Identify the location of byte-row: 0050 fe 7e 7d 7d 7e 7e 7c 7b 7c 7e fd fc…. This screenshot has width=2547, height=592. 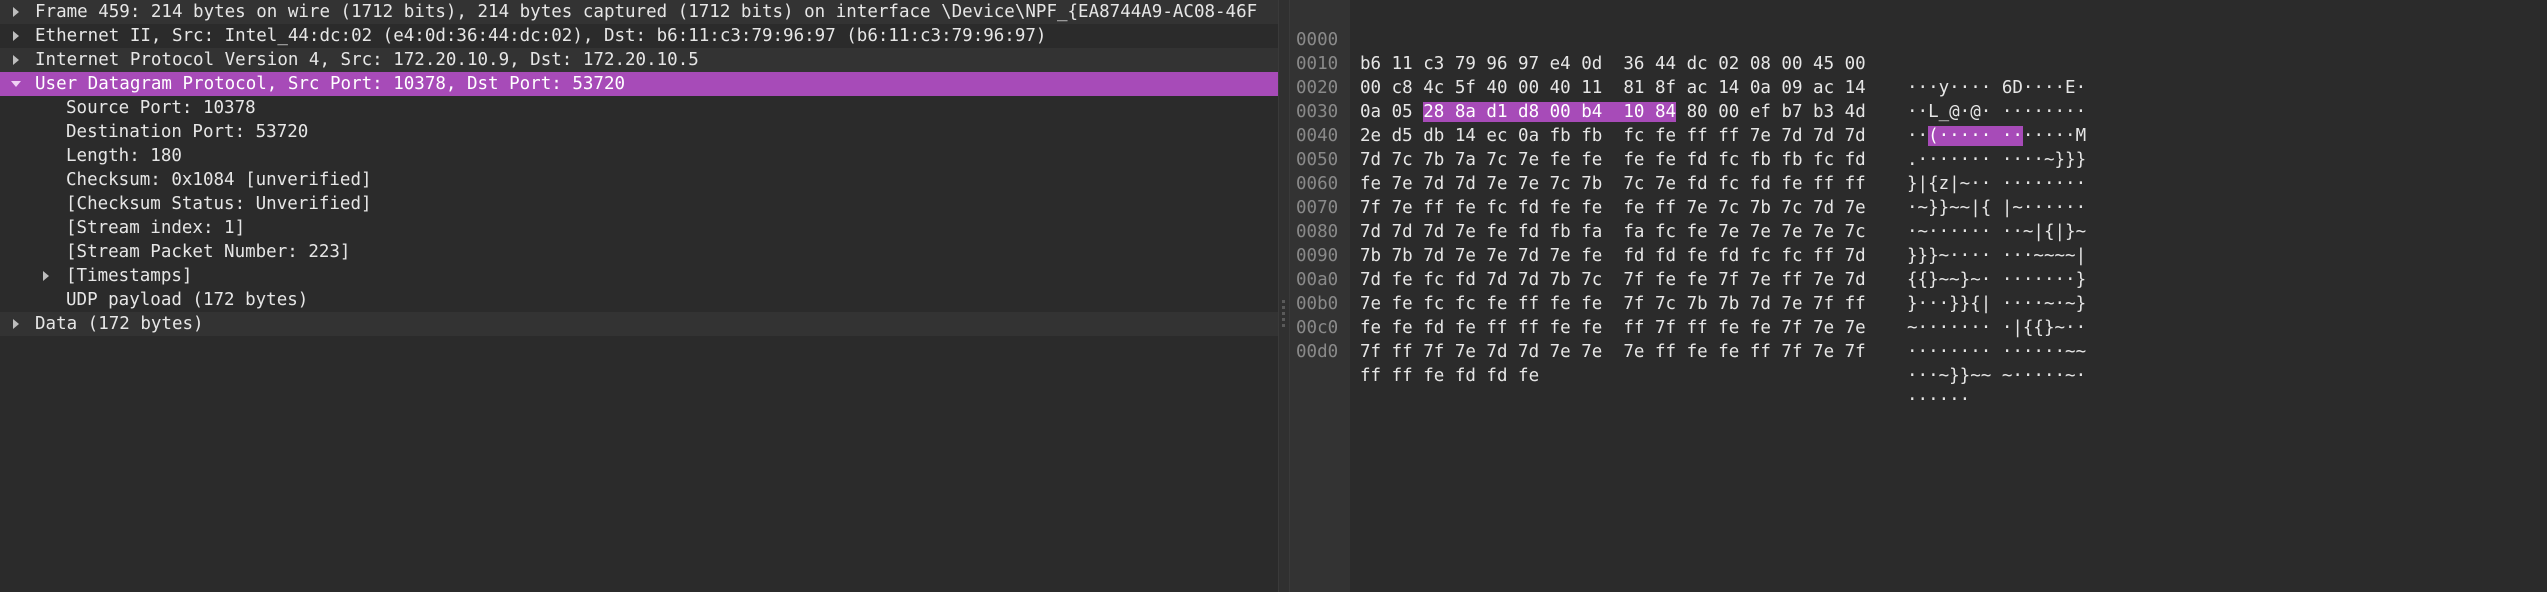
(1688, 171).